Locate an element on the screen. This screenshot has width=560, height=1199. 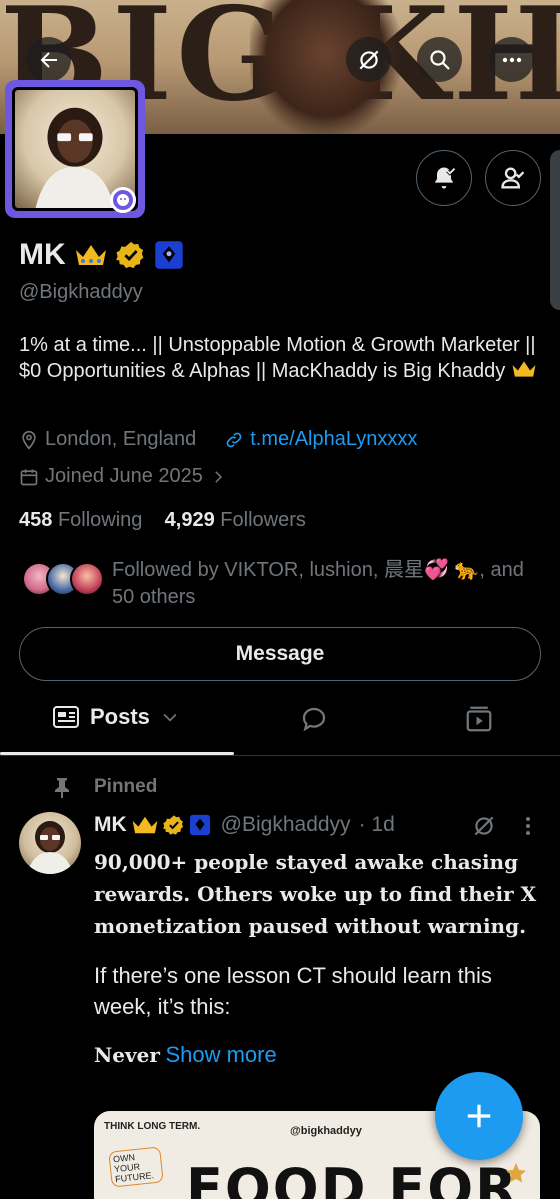
media-icon is located at coordinates (479, 719).